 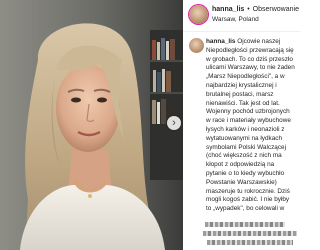 I want to click on post-header: hanna_lis • Obserwowanie Warsaw, Poland, so click(x=241, y=16).